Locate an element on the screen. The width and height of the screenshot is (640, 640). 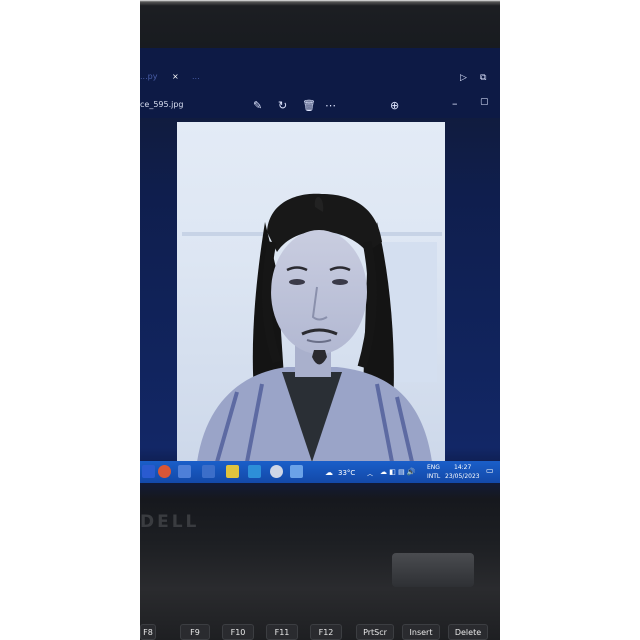
rotate-icon: ↻ is located at coordinates (282, 105).